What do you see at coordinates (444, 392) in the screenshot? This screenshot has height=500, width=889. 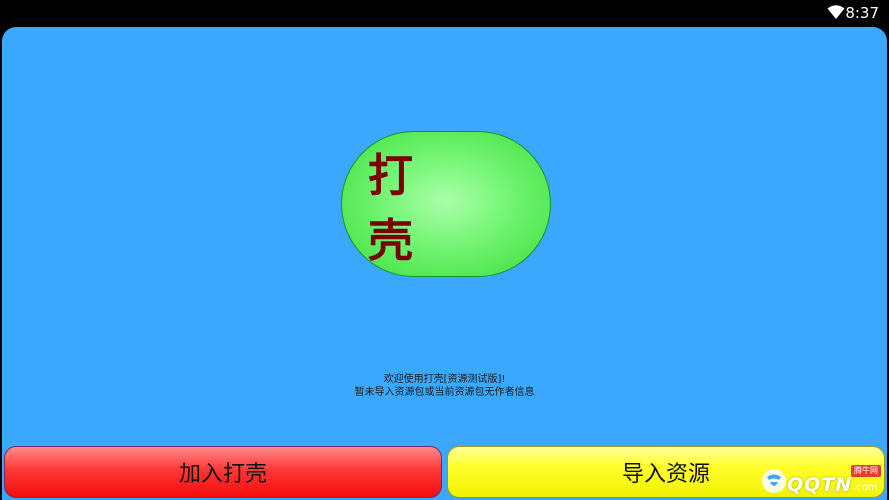 I see `resource-status-text: 暂未导入资源包或当前资源包无作者信息` at bounding box center [444, 392].